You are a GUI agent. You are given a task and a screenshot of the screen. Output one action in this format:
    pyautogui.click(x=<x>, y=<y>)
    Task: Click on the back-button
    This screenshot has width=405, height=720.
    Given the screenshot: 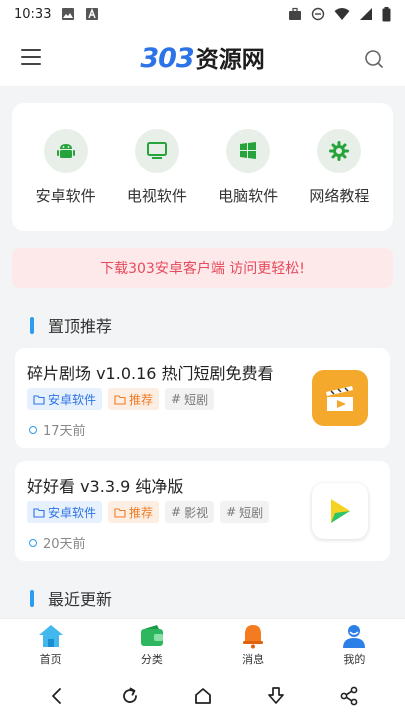 What is the action you would take?
    pyautogui.click(x=57, y=696)
    